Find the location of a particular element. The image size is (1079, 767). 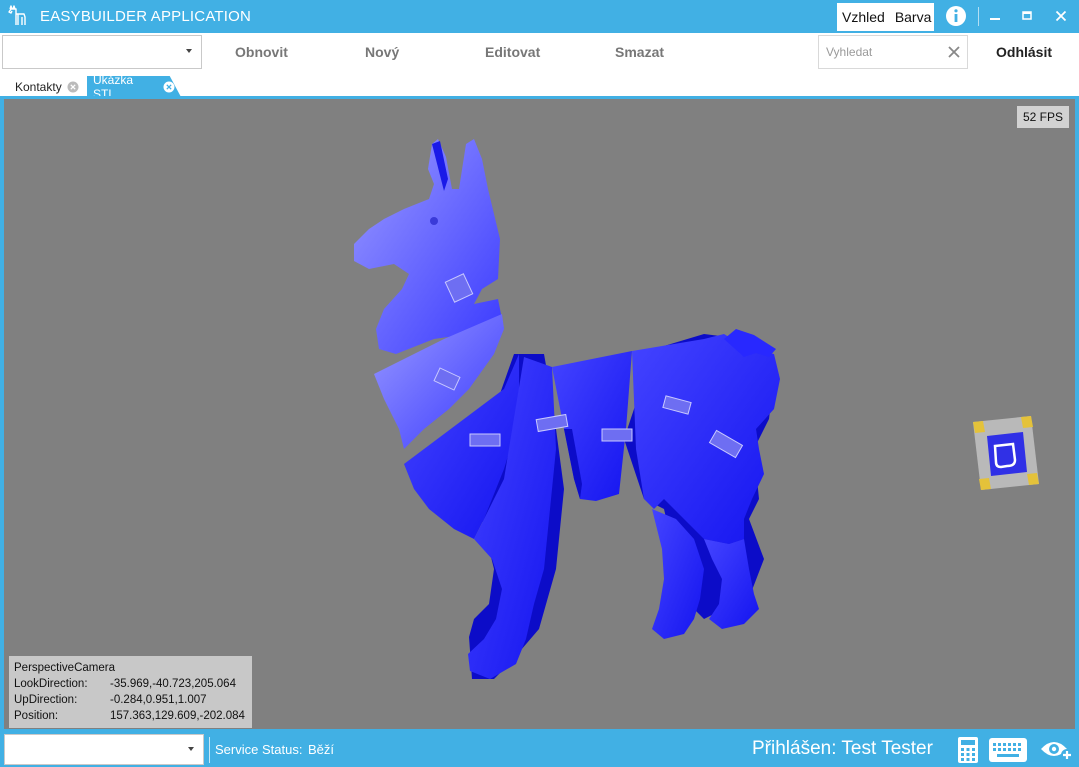

info-icon is located at coordinates (956, 16).